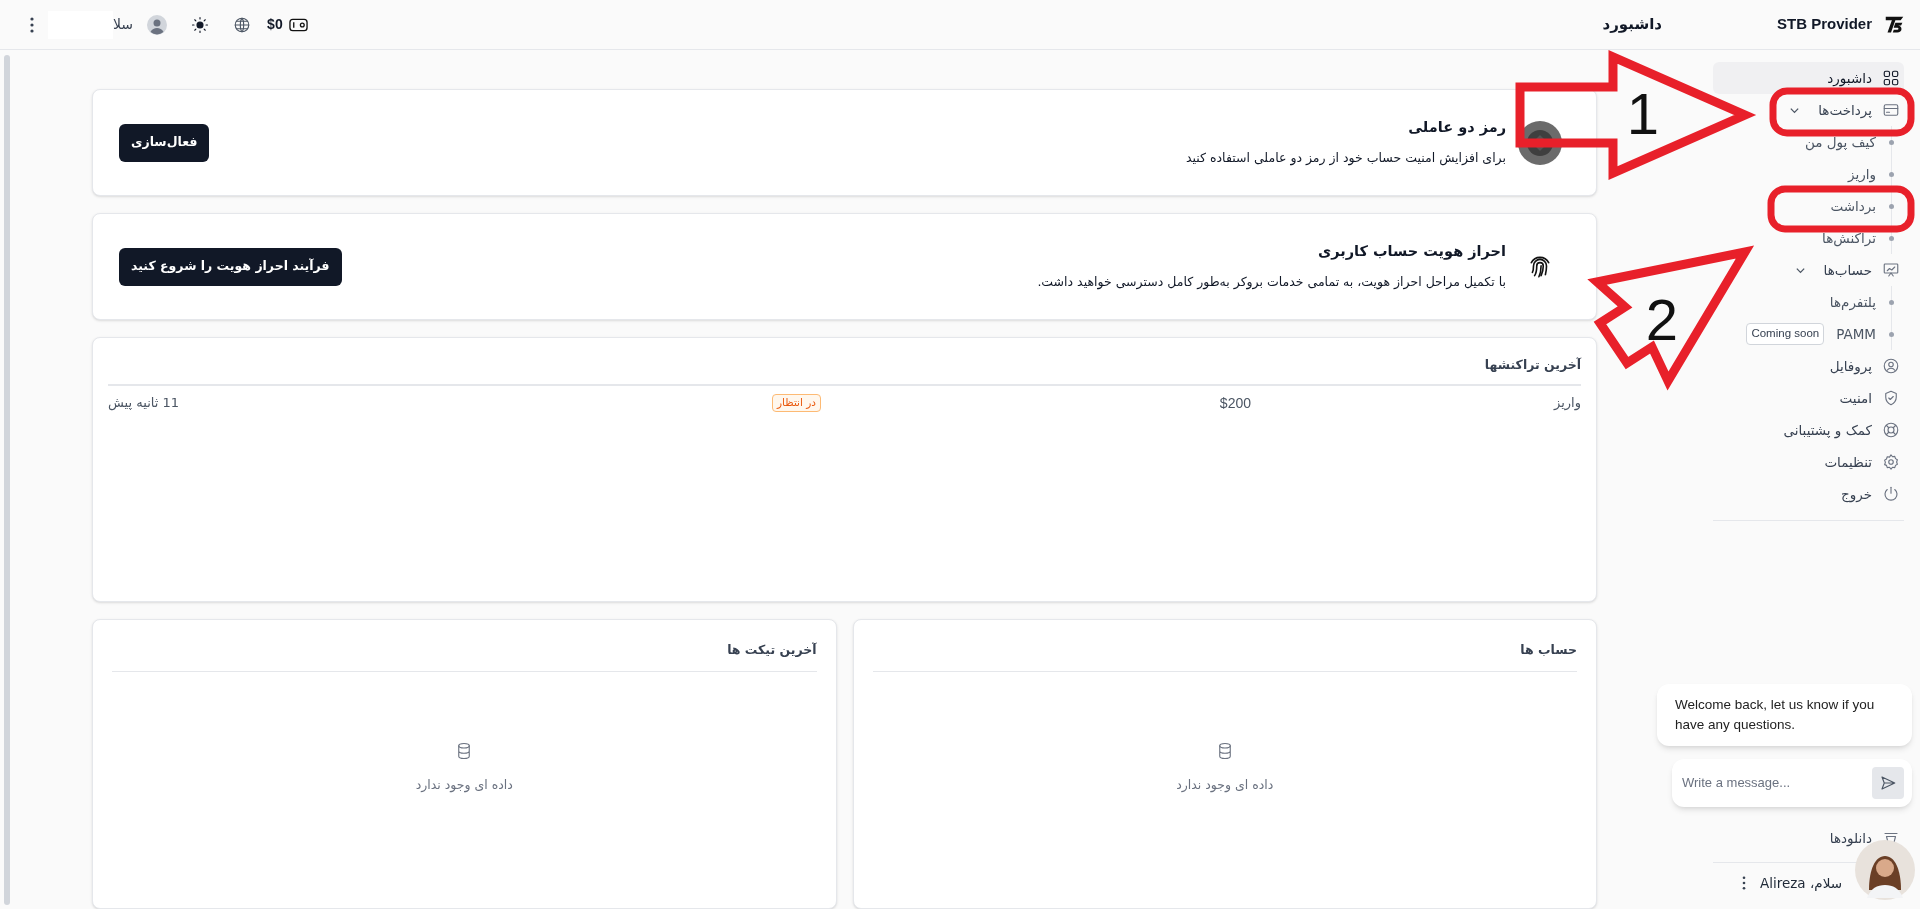 This screenshot has height=909, width=1920. Describe the element at coordinates (772, 649) in the screenshot. I see `card-heading: آخرین تیکت ها` at that location.